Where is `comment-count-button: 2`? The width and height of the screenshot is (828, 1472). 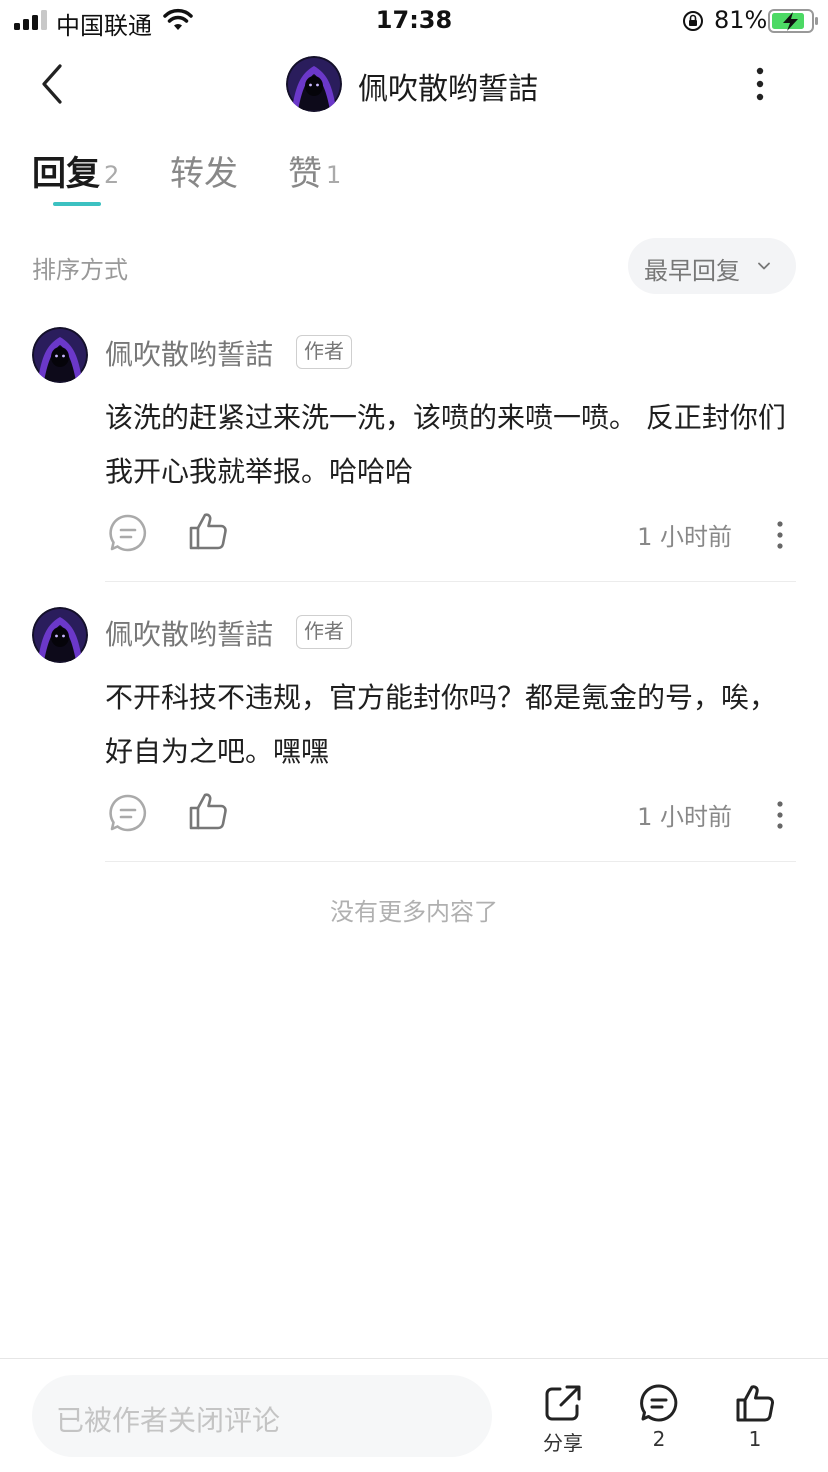 comment-count-button: 2 is located at coordinates (659, 1423).